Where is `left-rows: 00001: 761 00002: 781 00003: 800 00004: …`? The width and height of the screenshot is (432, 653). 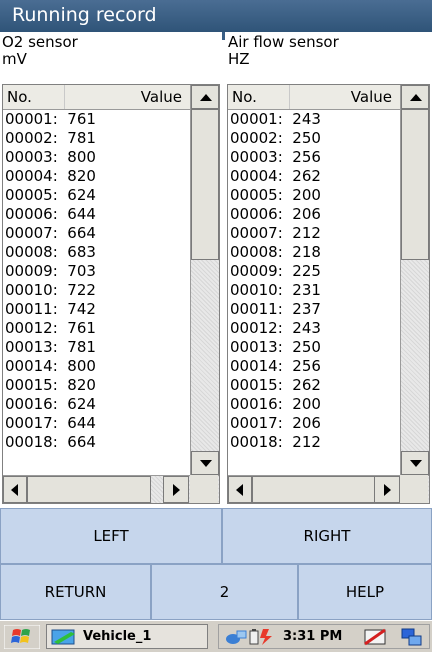 left-rows: 00001: 761 00002: 781 00003: 800 00004: … is located at coordinates (50, 281).